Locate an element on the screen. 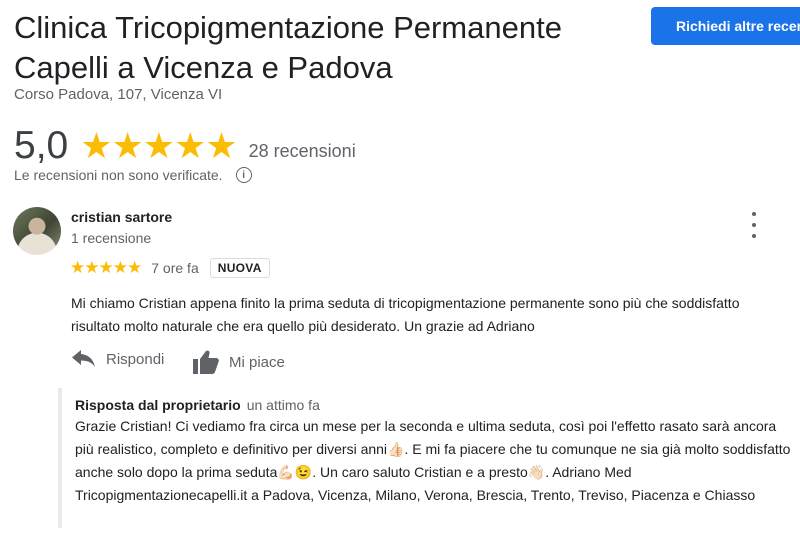  rating-score: 5,0 is located at coordinates (41, 145).